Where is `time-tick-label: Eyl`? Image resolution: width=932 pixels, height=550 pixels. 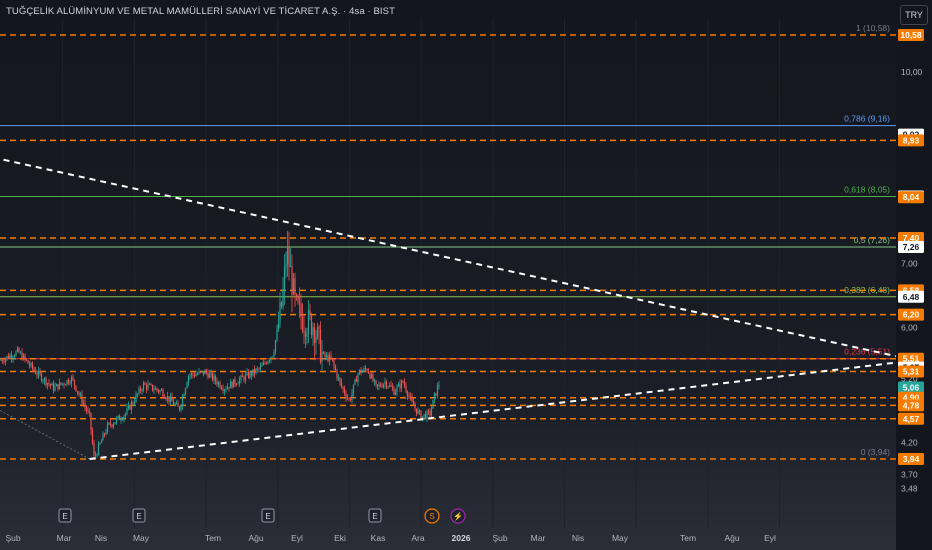 time-tick-label: Eyl is located at coordinates (297, 538).